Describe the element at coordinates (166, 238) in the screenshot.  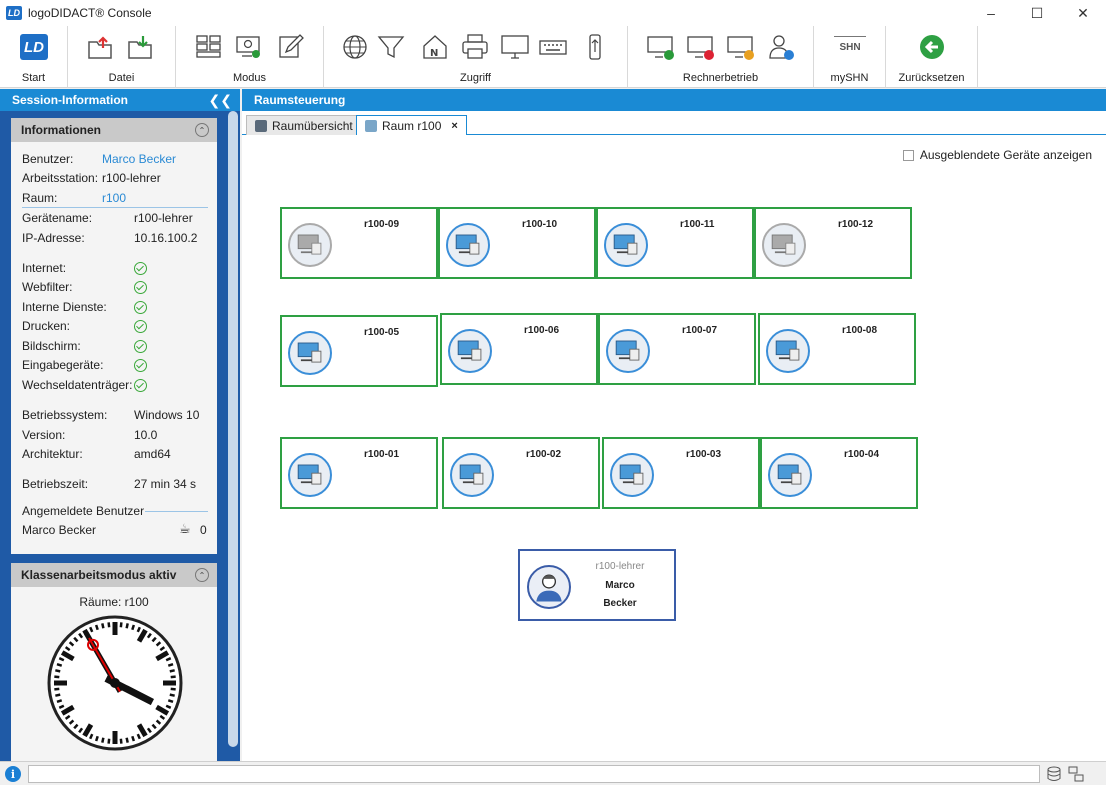
I see `ip-value: 10.16.100.2` at that location.